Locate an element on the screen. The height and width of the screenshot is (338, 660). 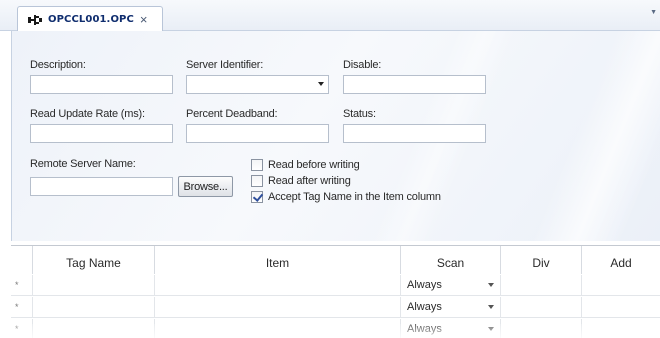
document-tab: OPCCL001.OPC × is located at coordinates (90, 19).